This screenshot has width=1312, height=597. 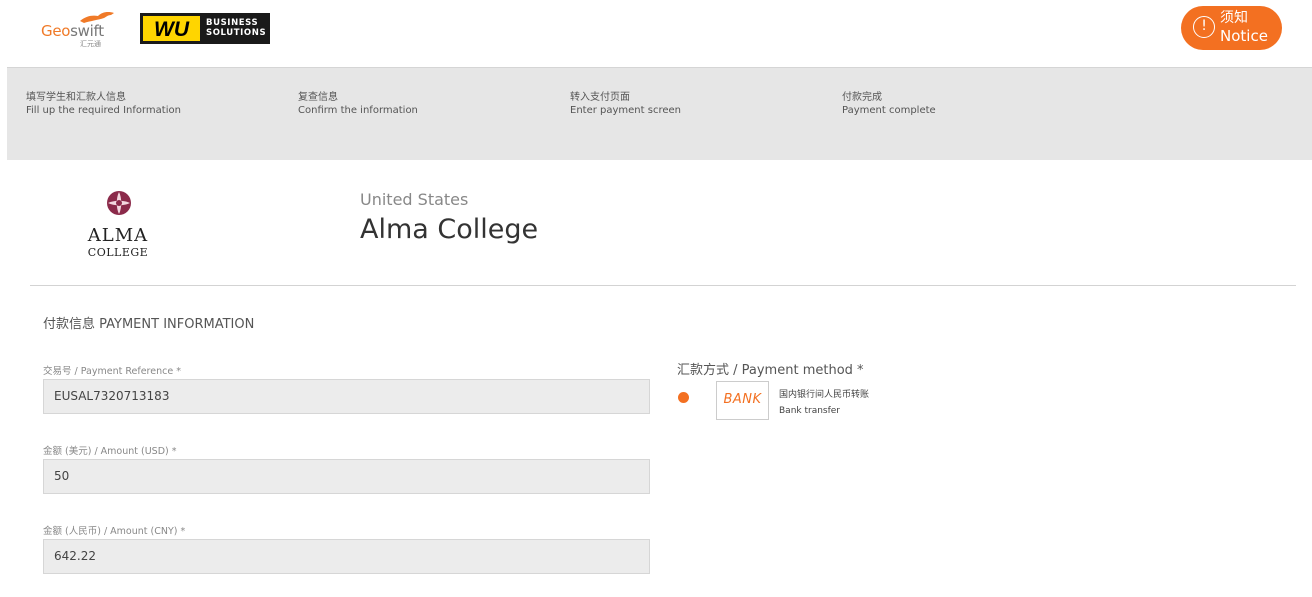 What do you see at coordinates (205, 28) in the screenshot?
I see `wu-business-solutions-logo: WU BUSINESS SOLUTIONS` at bounding box center [205, 28].